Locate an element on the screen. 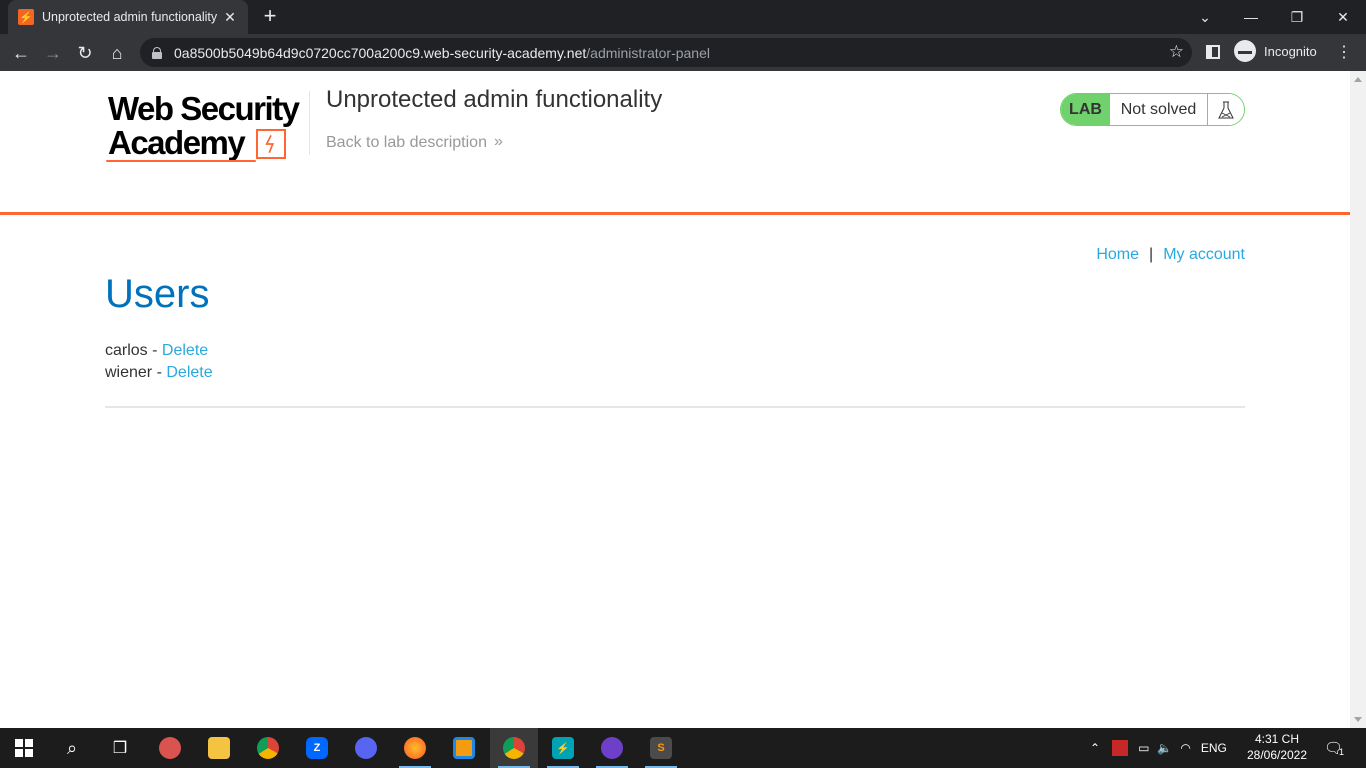  task-view-icon: ❒ is located at coordinates (120, 748).